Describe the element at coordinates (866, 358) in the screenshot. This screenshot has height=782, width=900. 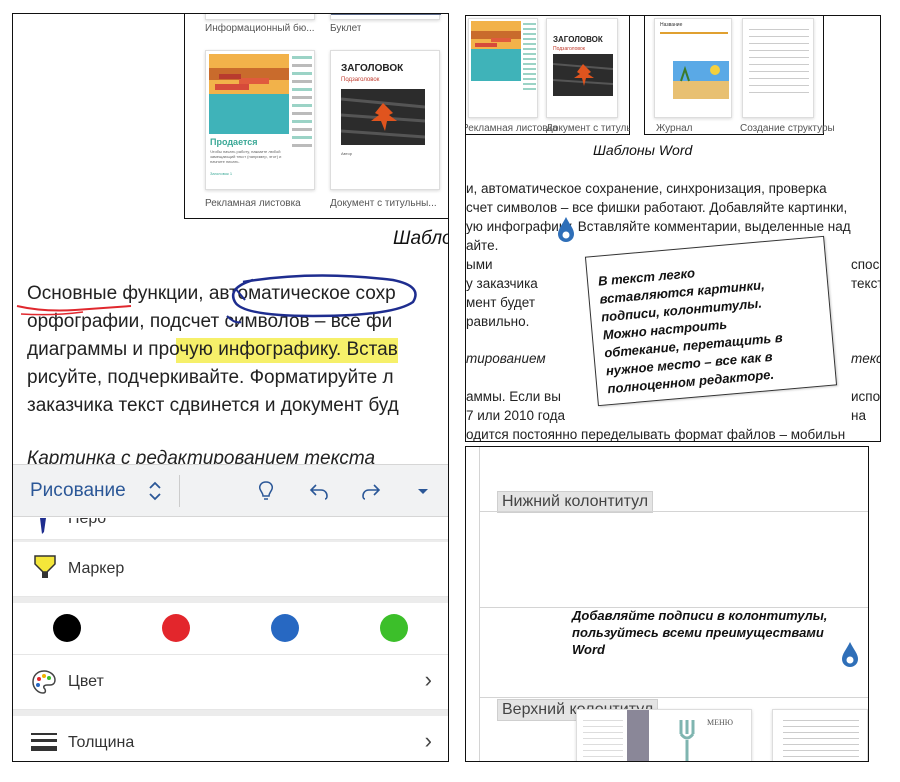
I see `text-fragment: текс` at that location.